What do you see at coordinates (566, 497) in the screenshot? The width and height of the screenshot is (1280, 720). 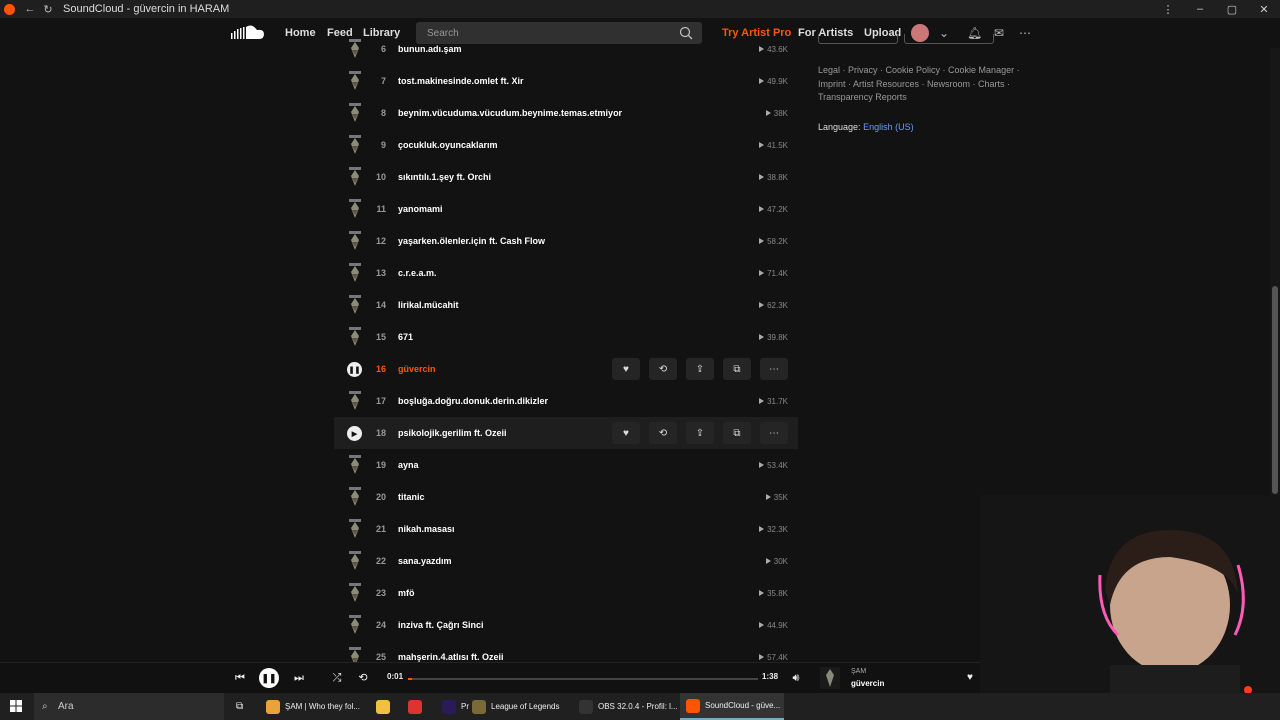 I see `track-row: 20 titanic 35K` at bounding box center [566, 497].